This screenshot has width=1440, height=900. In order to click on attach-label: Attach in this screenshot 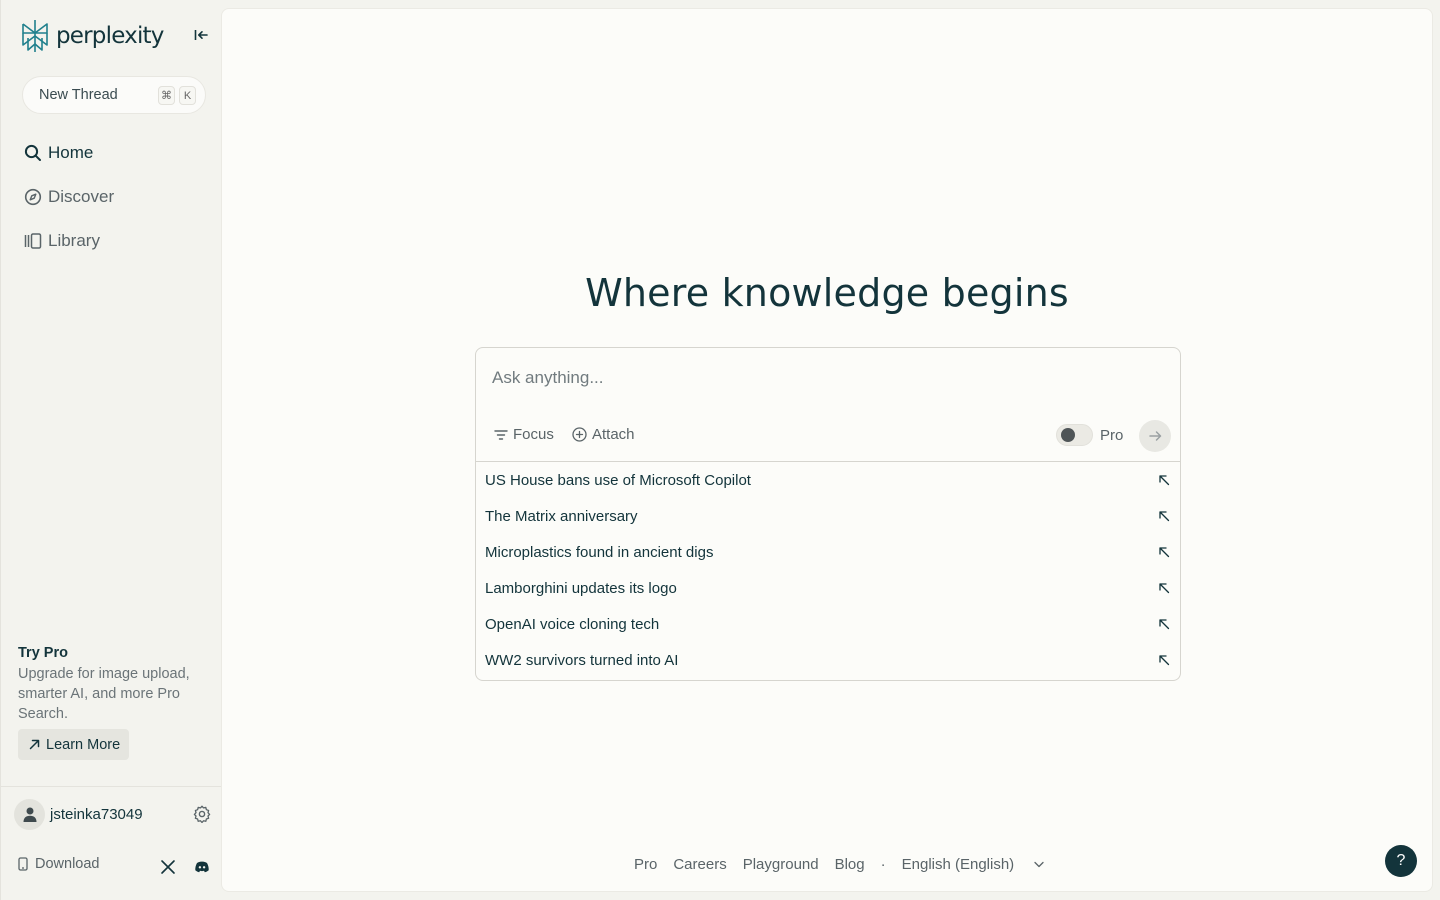, I will do `click(613, 434)`.